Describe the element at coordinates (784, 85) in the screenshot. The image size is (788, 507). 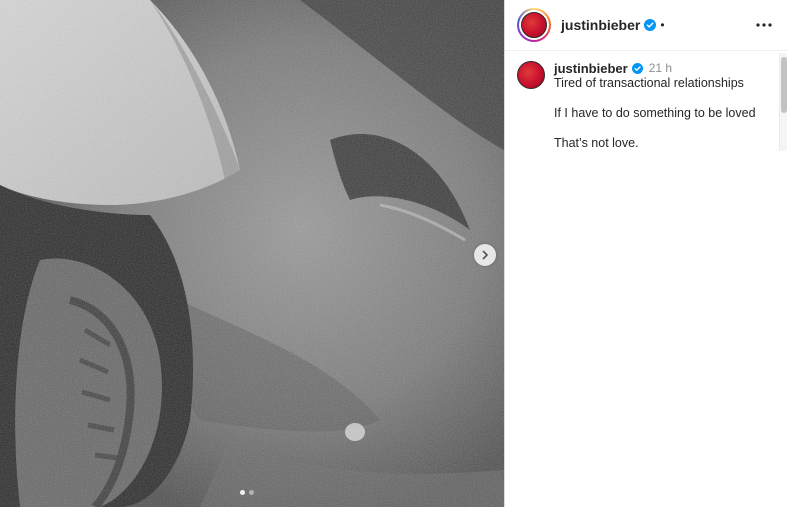
I see `scrollbar-thumb` at that location.